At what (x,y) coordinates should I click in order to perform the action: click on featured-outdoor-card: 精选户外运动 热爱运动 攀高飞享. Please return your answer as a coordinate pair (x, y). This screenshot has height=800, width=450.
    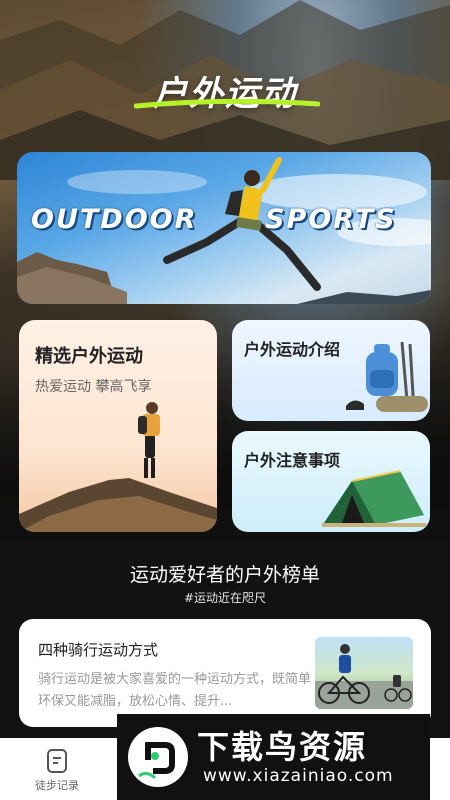
    Looking at the image, I should click on (118, 426).